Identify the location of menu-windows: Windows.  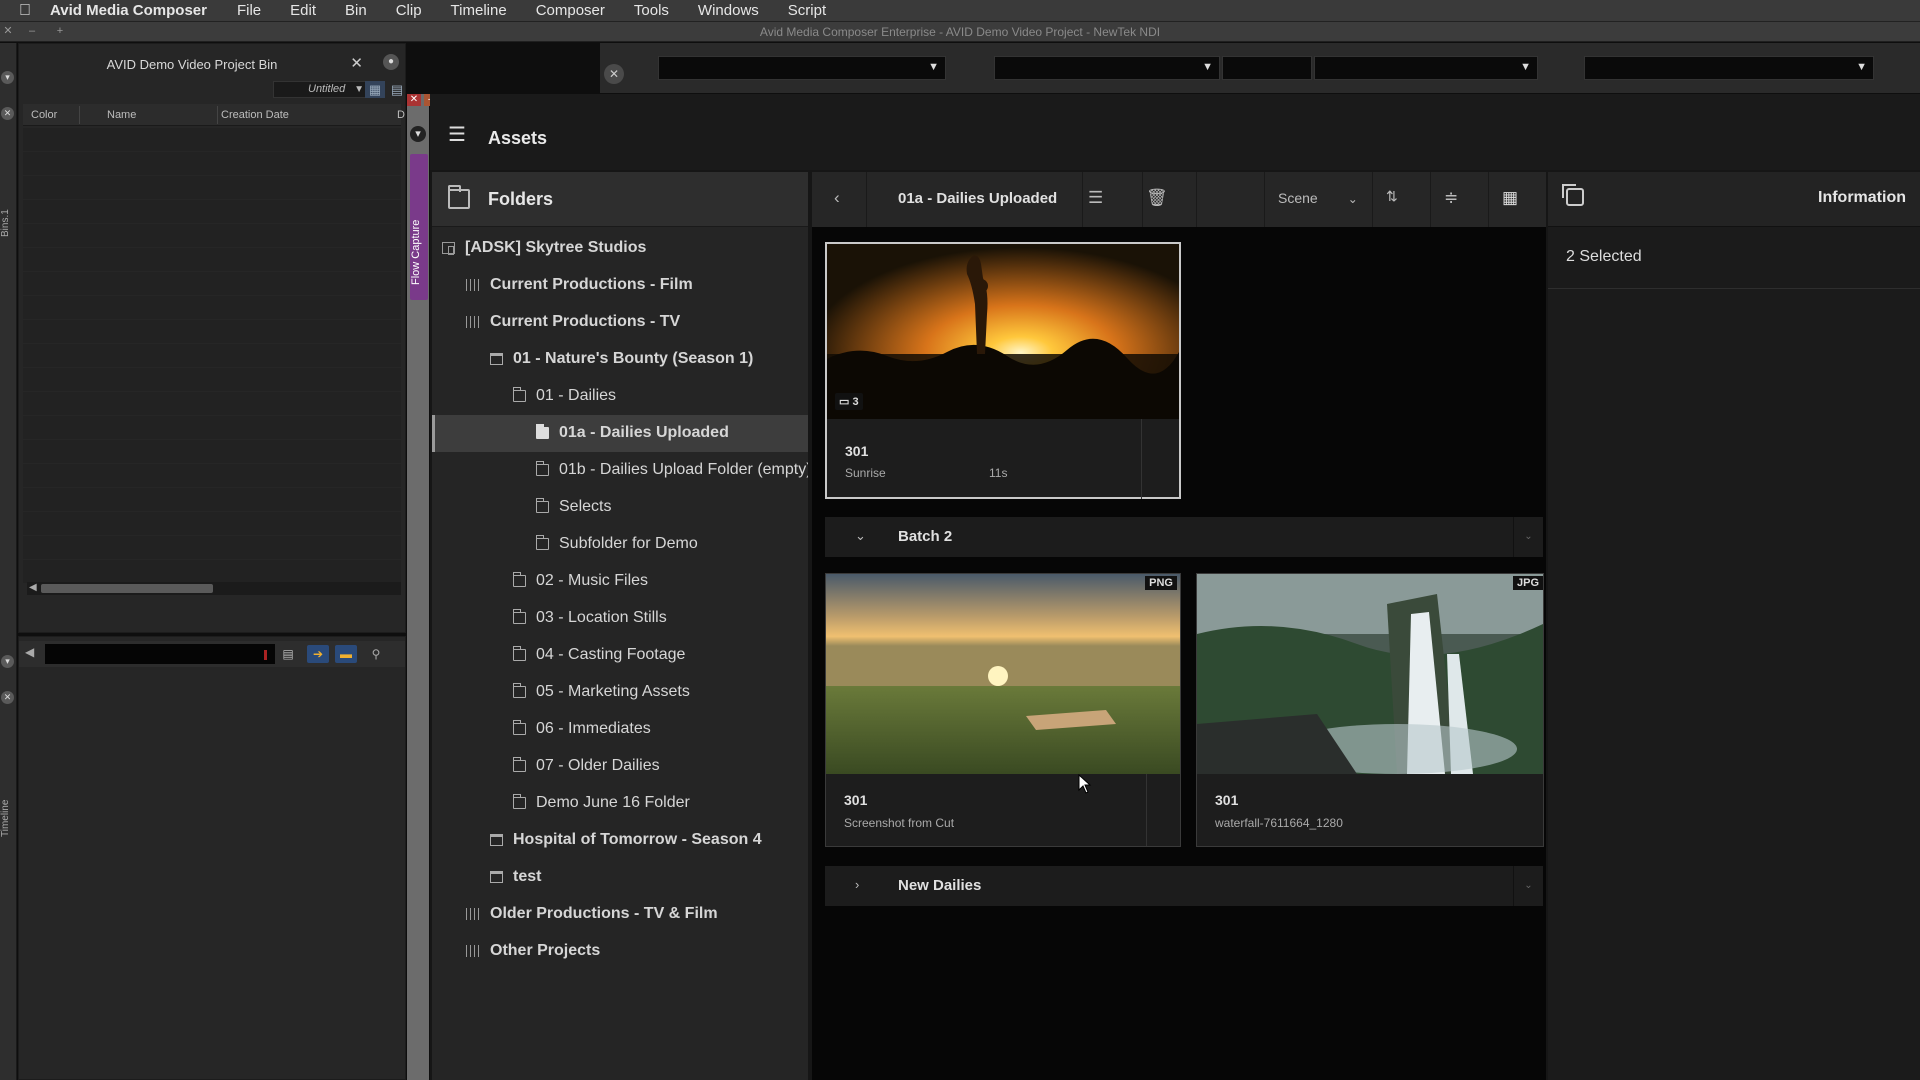
(728, 10).